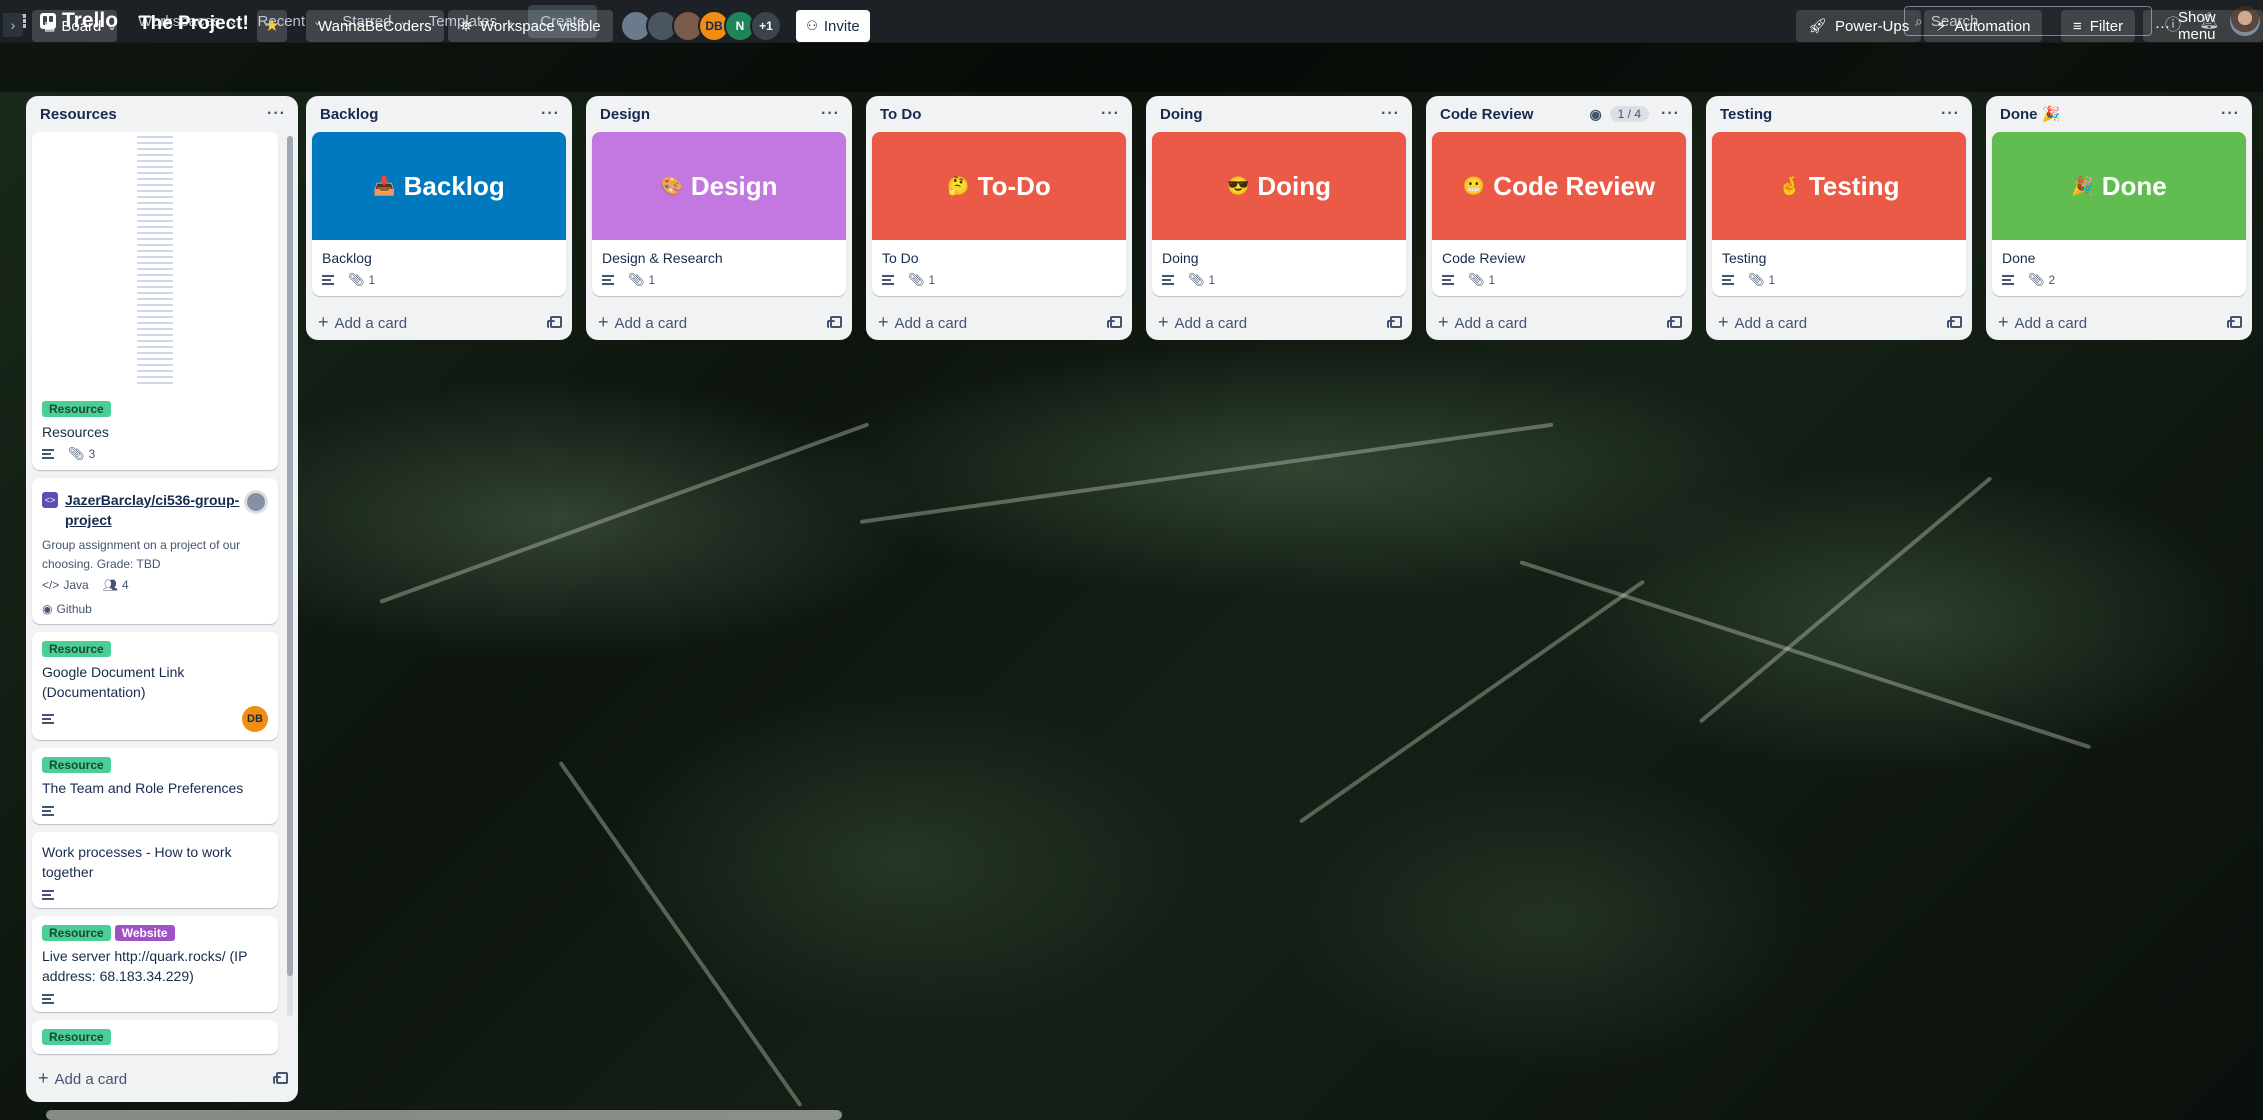 This screenshot has width=2263, height=1120. Describe the element at coordinates (1559, 186) in the screenshot. I see `card-cover: 😬 Code Review` at that location.